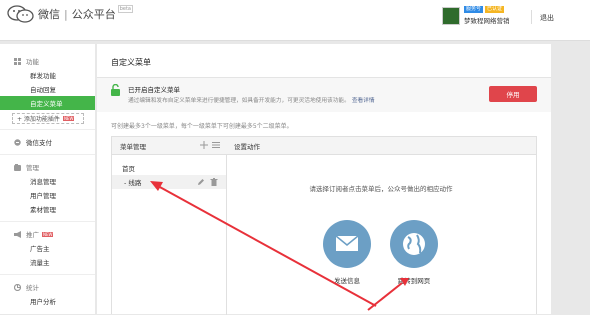  Describe the element at coordinates (17, 61) in the screenshot. I see `grid-icon` at that location.